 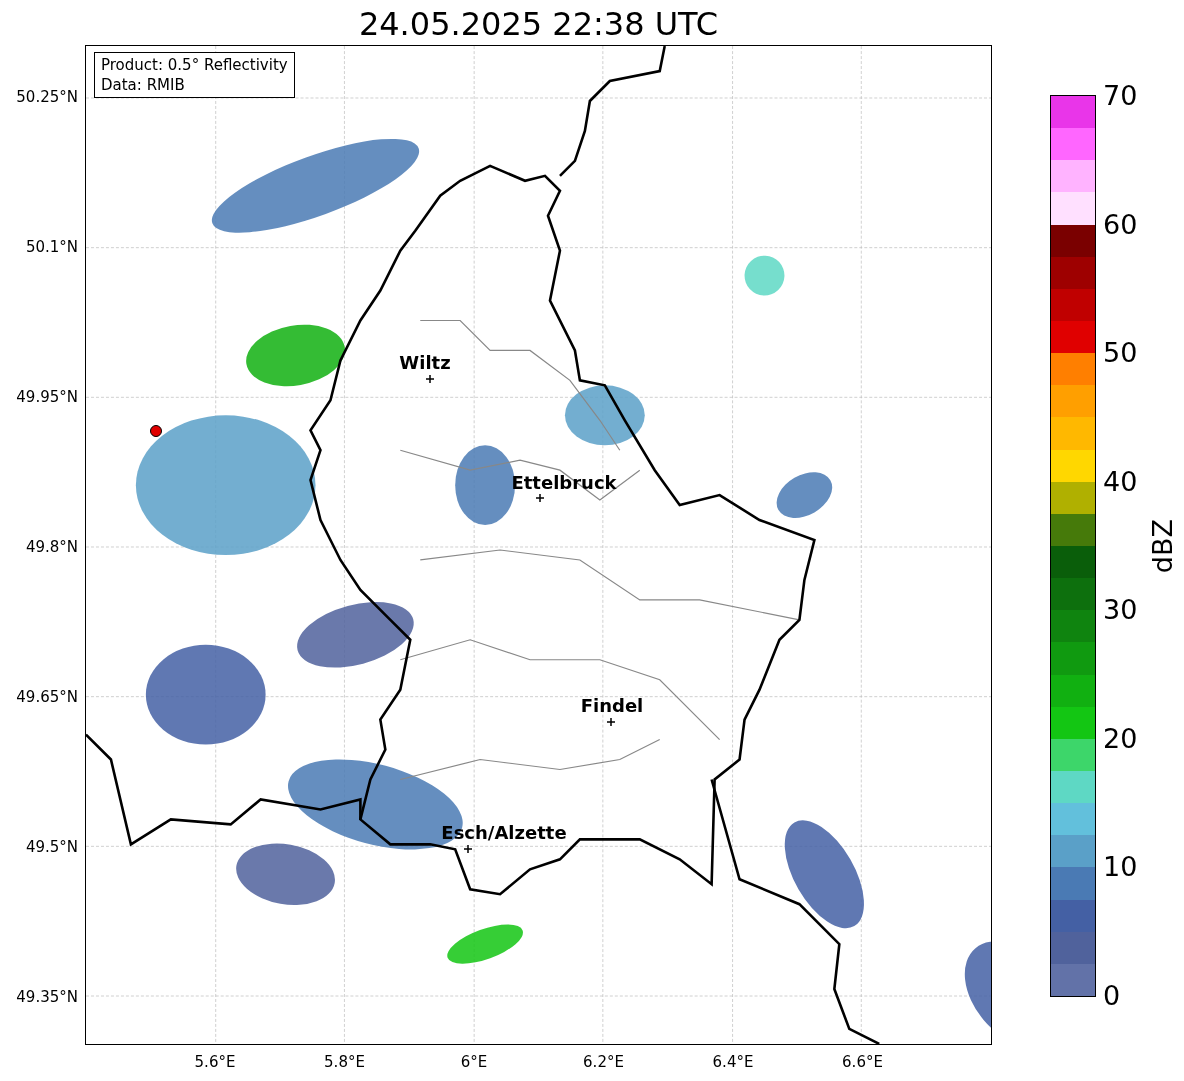 What do you see at coordinates (194, 65) in the screenshot?
I see `info-text: Product: 0.5° Reflectivity` at bounding box center [194, 65].